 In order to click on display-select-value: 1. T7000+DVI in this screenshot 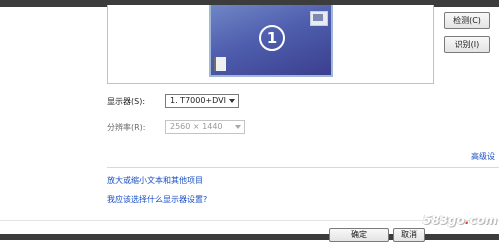, I will do `click(198, 100)`.